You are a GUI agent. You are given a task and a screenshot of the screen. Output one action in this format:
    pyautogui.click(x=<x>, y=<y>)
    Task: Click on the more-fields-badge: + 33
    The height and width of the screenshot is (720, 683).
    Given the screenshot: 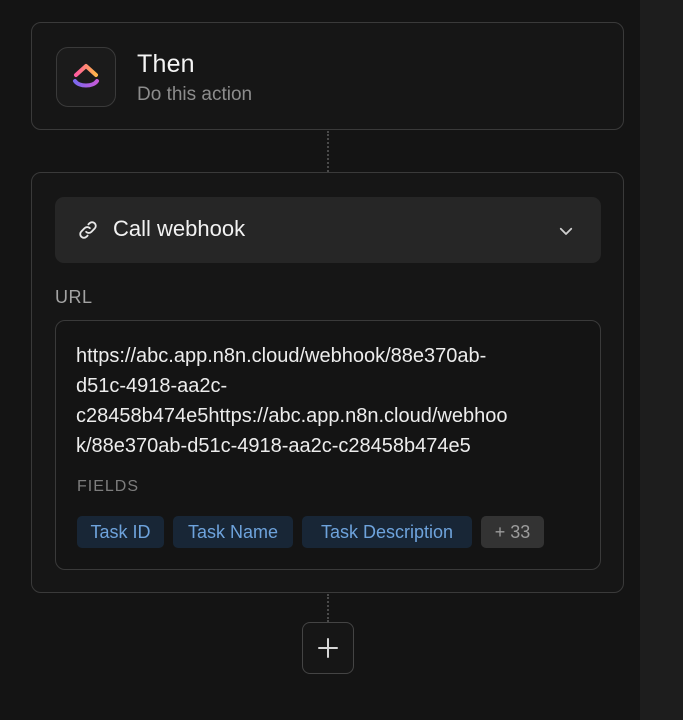 What is the action you would take?
    pyautogui.click(x=512, y=532)
    